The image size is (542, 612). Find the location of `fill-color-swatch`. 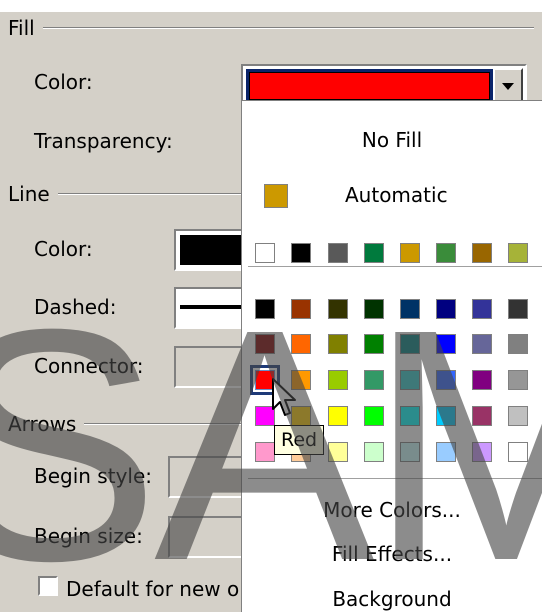

fill-color-swatch is located at coordinates (369, 86).